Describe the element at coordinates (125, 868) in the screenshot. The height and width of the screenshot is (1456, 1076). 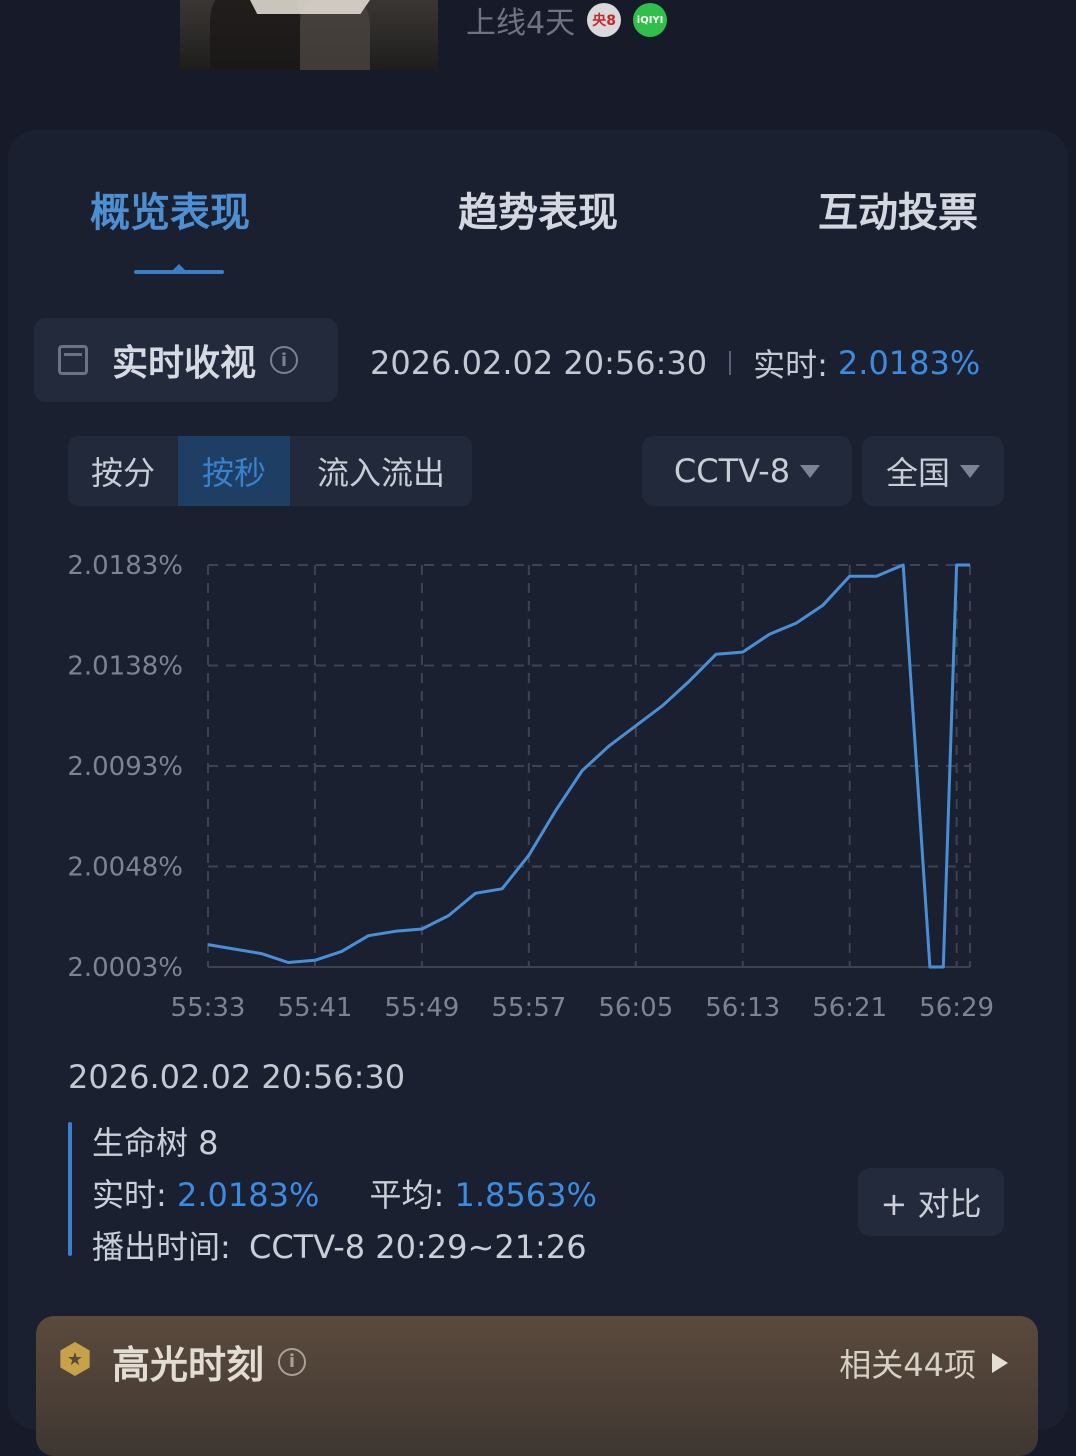
I see `y-tick-label: 2.0048%` at that location.